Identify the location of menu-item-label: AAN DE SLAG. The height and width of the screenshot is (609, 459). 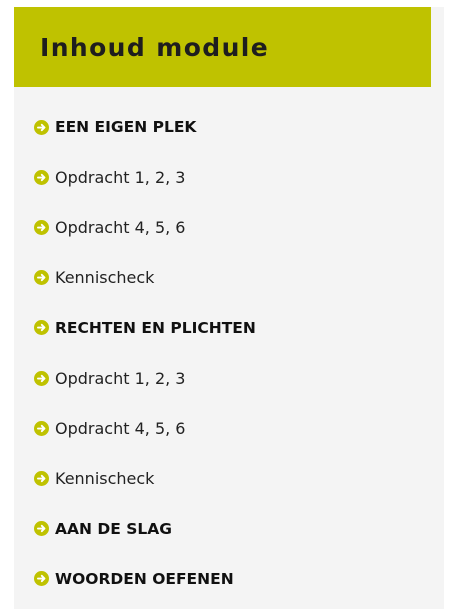
(113, 528).